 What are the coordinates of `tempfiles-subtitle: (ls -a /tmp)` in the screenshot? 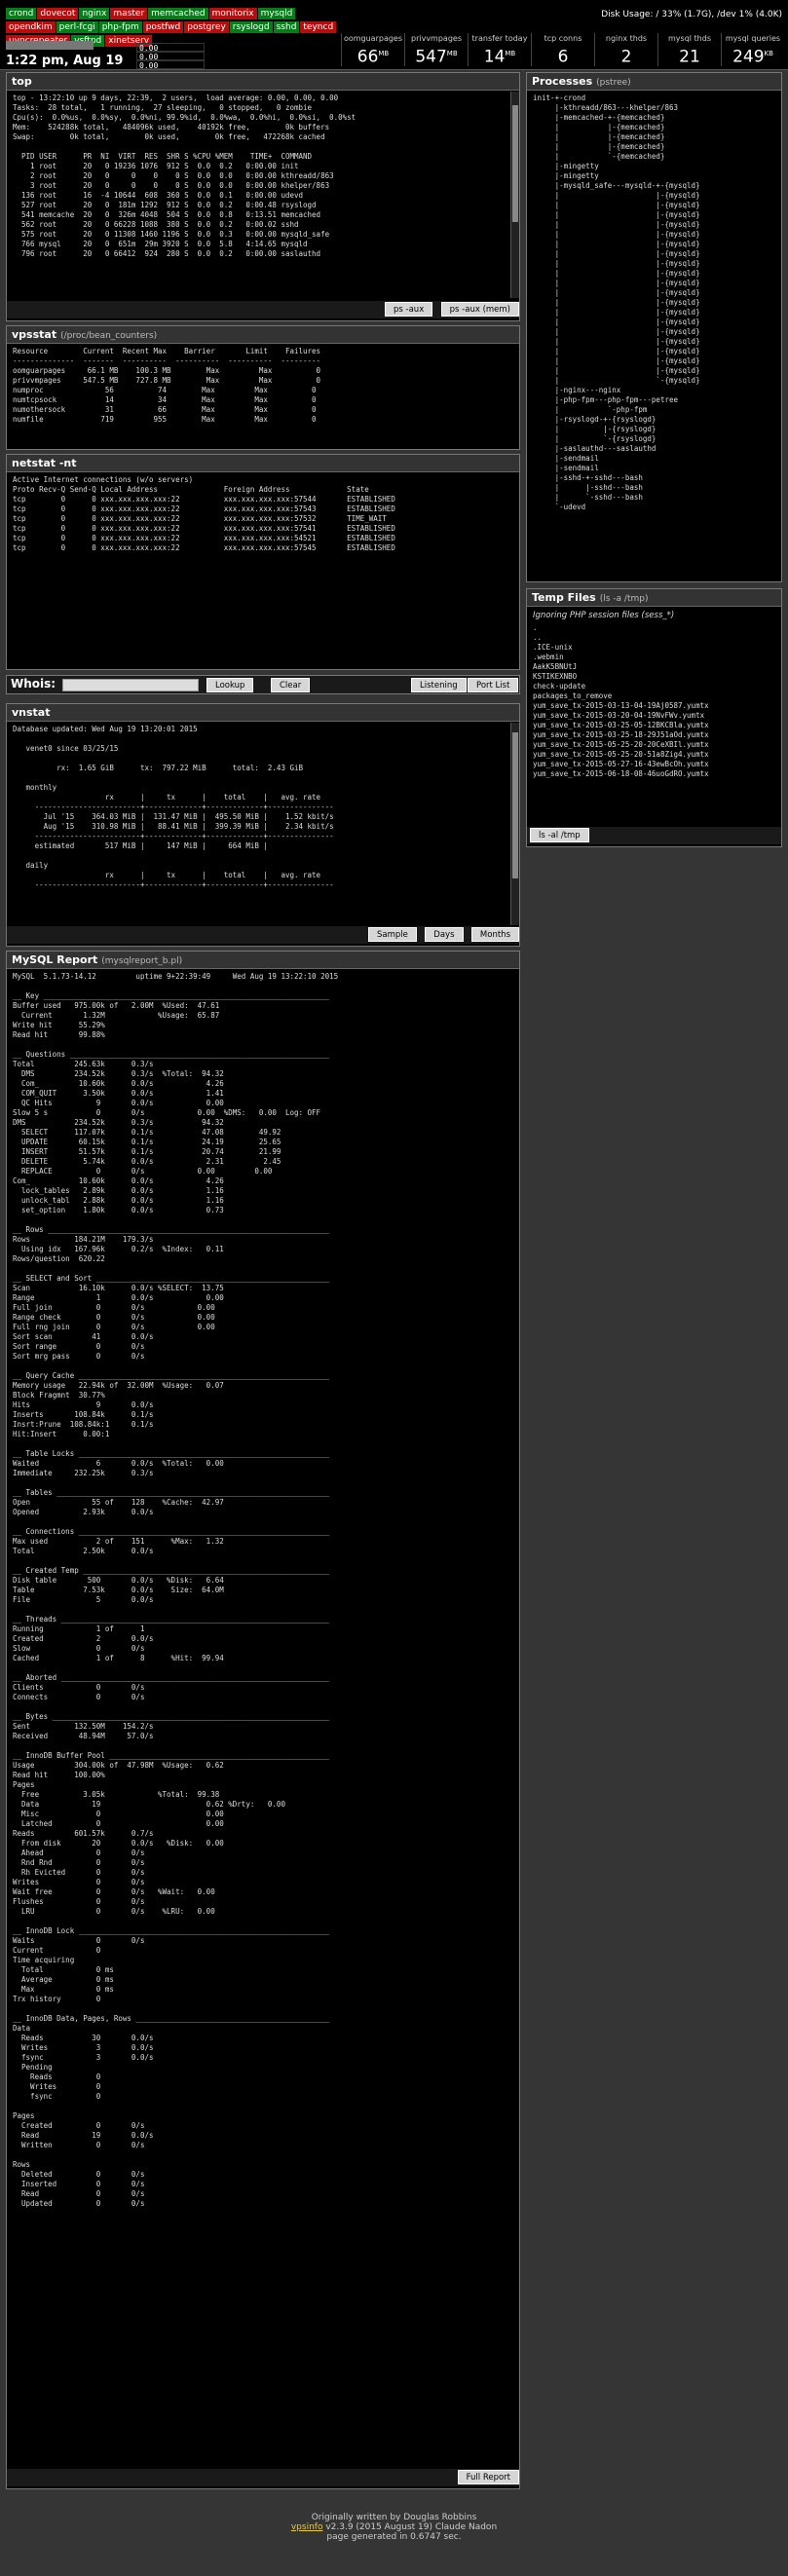 It's located at (624, 599).